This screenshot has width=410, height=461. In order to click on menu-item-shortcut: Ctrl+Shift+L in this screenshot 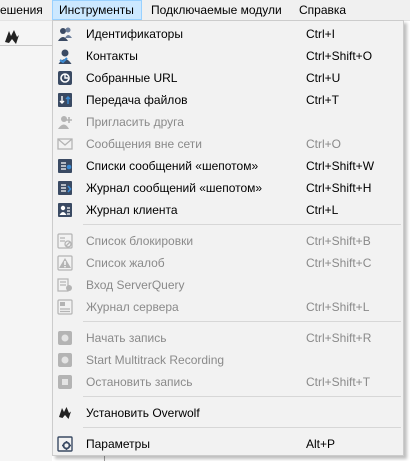, I will do `click(338, 307)`.